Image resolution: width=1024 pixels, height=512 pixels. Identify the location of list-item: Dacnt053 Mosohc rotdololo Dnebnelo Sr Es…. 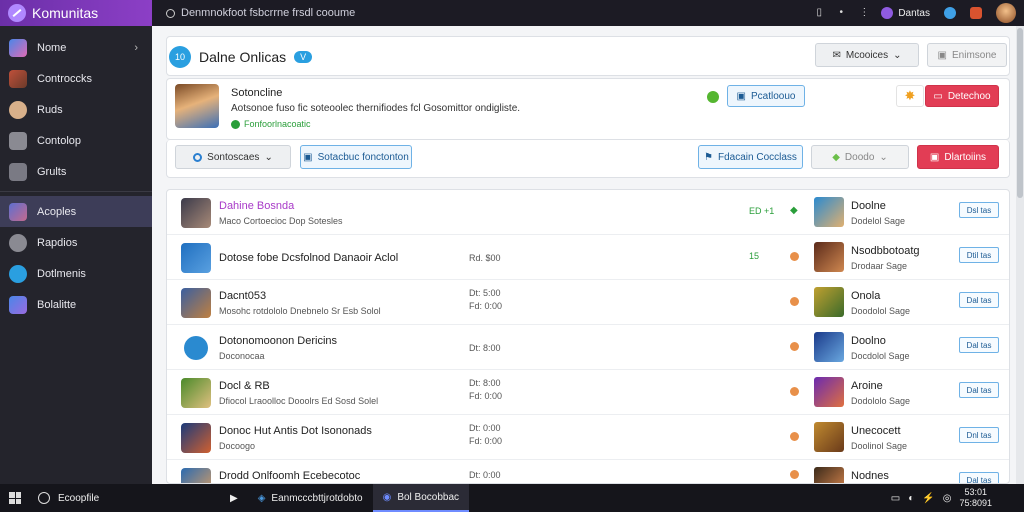
(588, 302).